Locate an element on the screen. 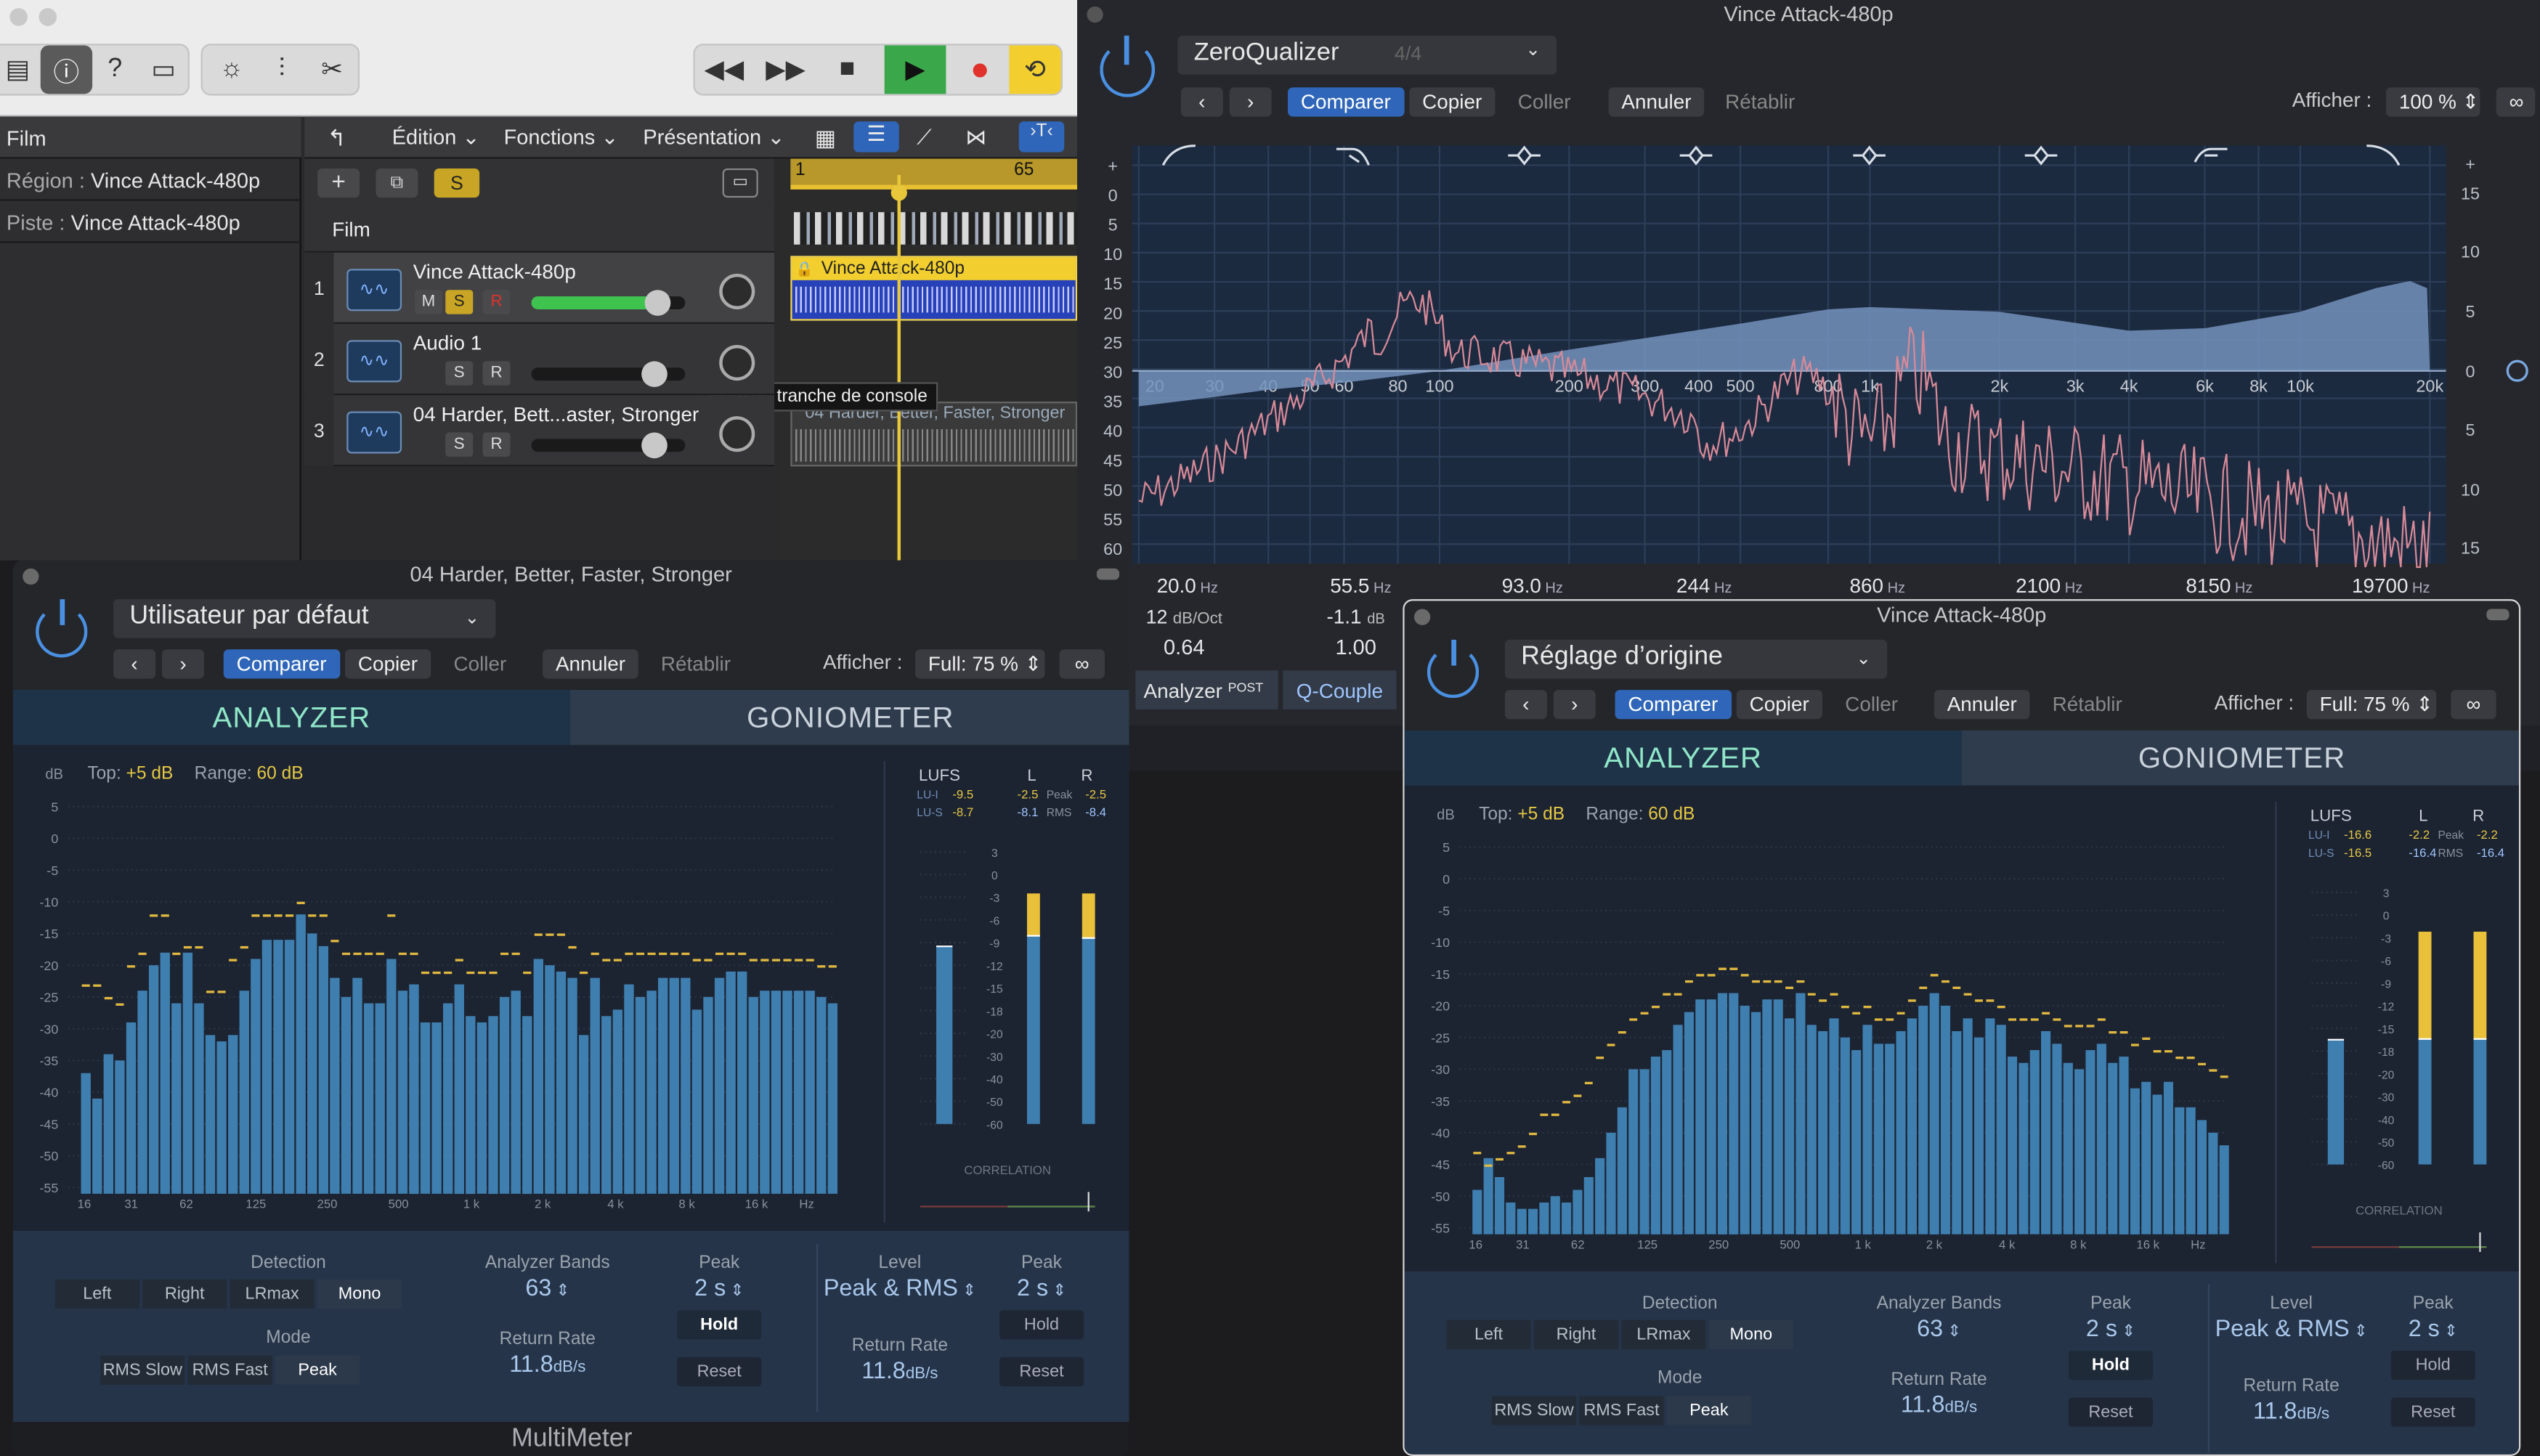  eq-gain-knob is located at coordinates (2517, 370).